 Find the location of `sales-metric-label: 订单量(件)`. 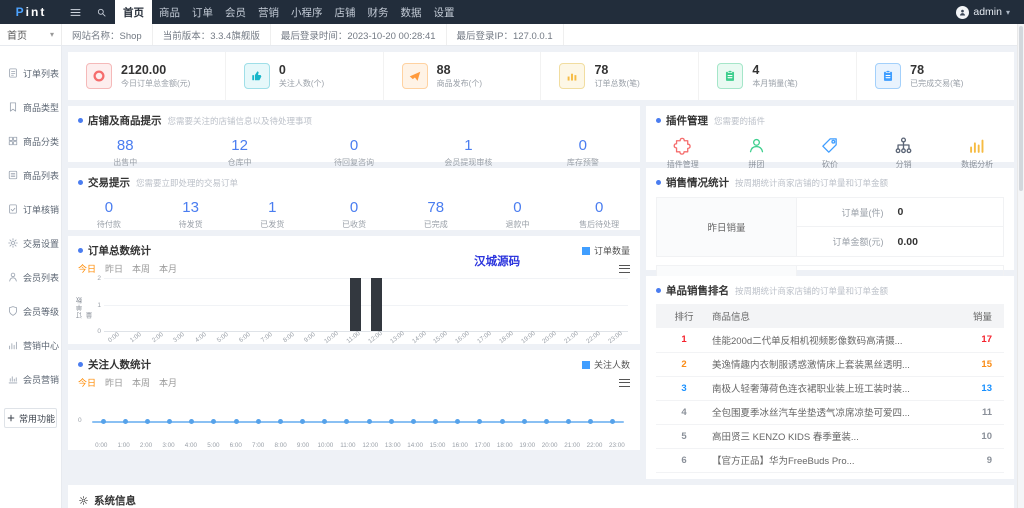

sales-metric-label: 订单量(件) is located at coordinates (862, 212).